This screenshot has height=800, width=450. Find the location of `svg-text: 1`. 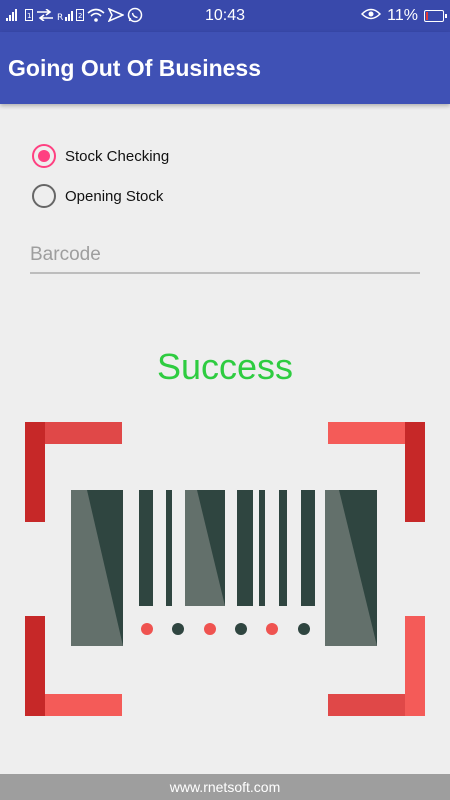

svg-text: 1 is located at coordinates (29, 16).